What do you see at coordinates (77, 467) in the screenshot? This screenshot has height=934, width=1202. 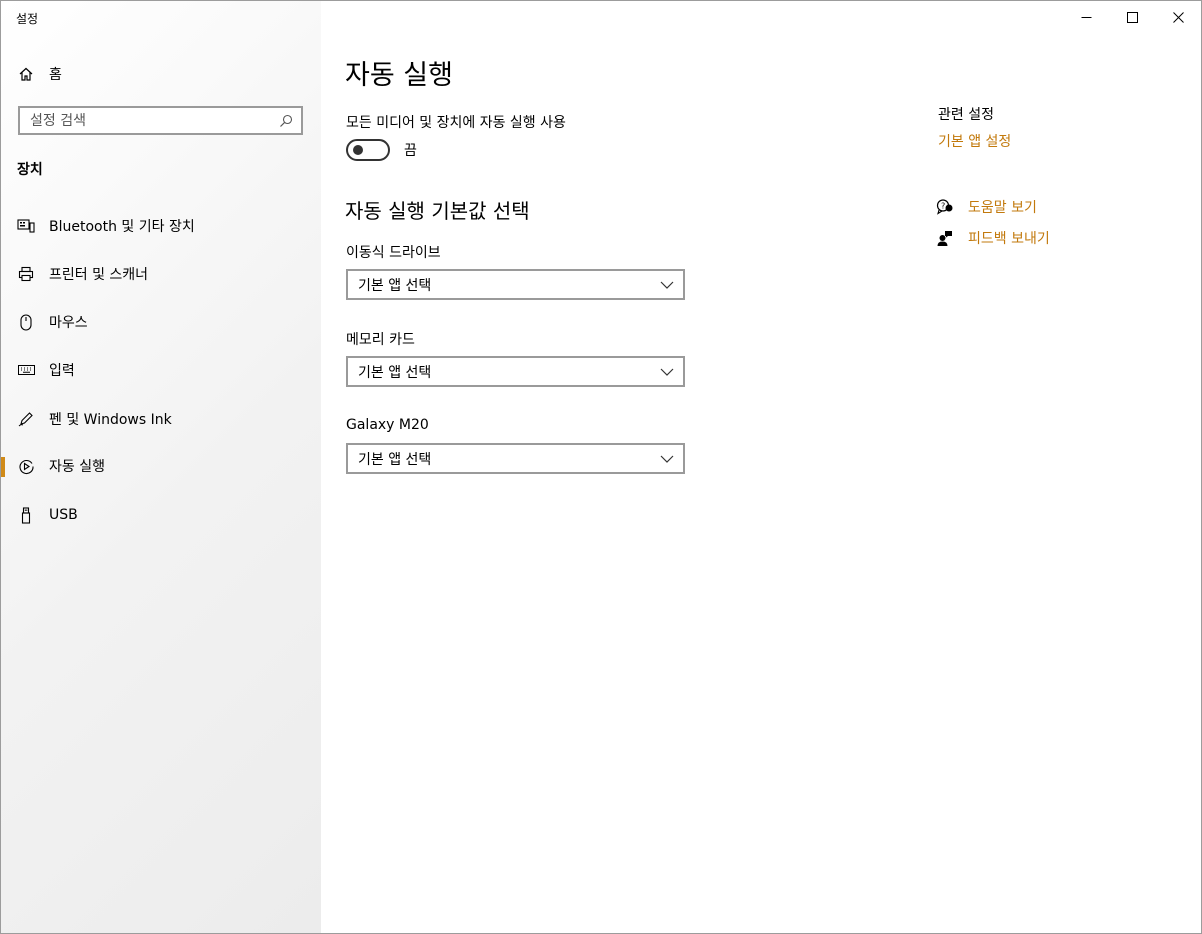 I see `sidebar-item-label: 자동 실행` at bounding box center [77, 467].